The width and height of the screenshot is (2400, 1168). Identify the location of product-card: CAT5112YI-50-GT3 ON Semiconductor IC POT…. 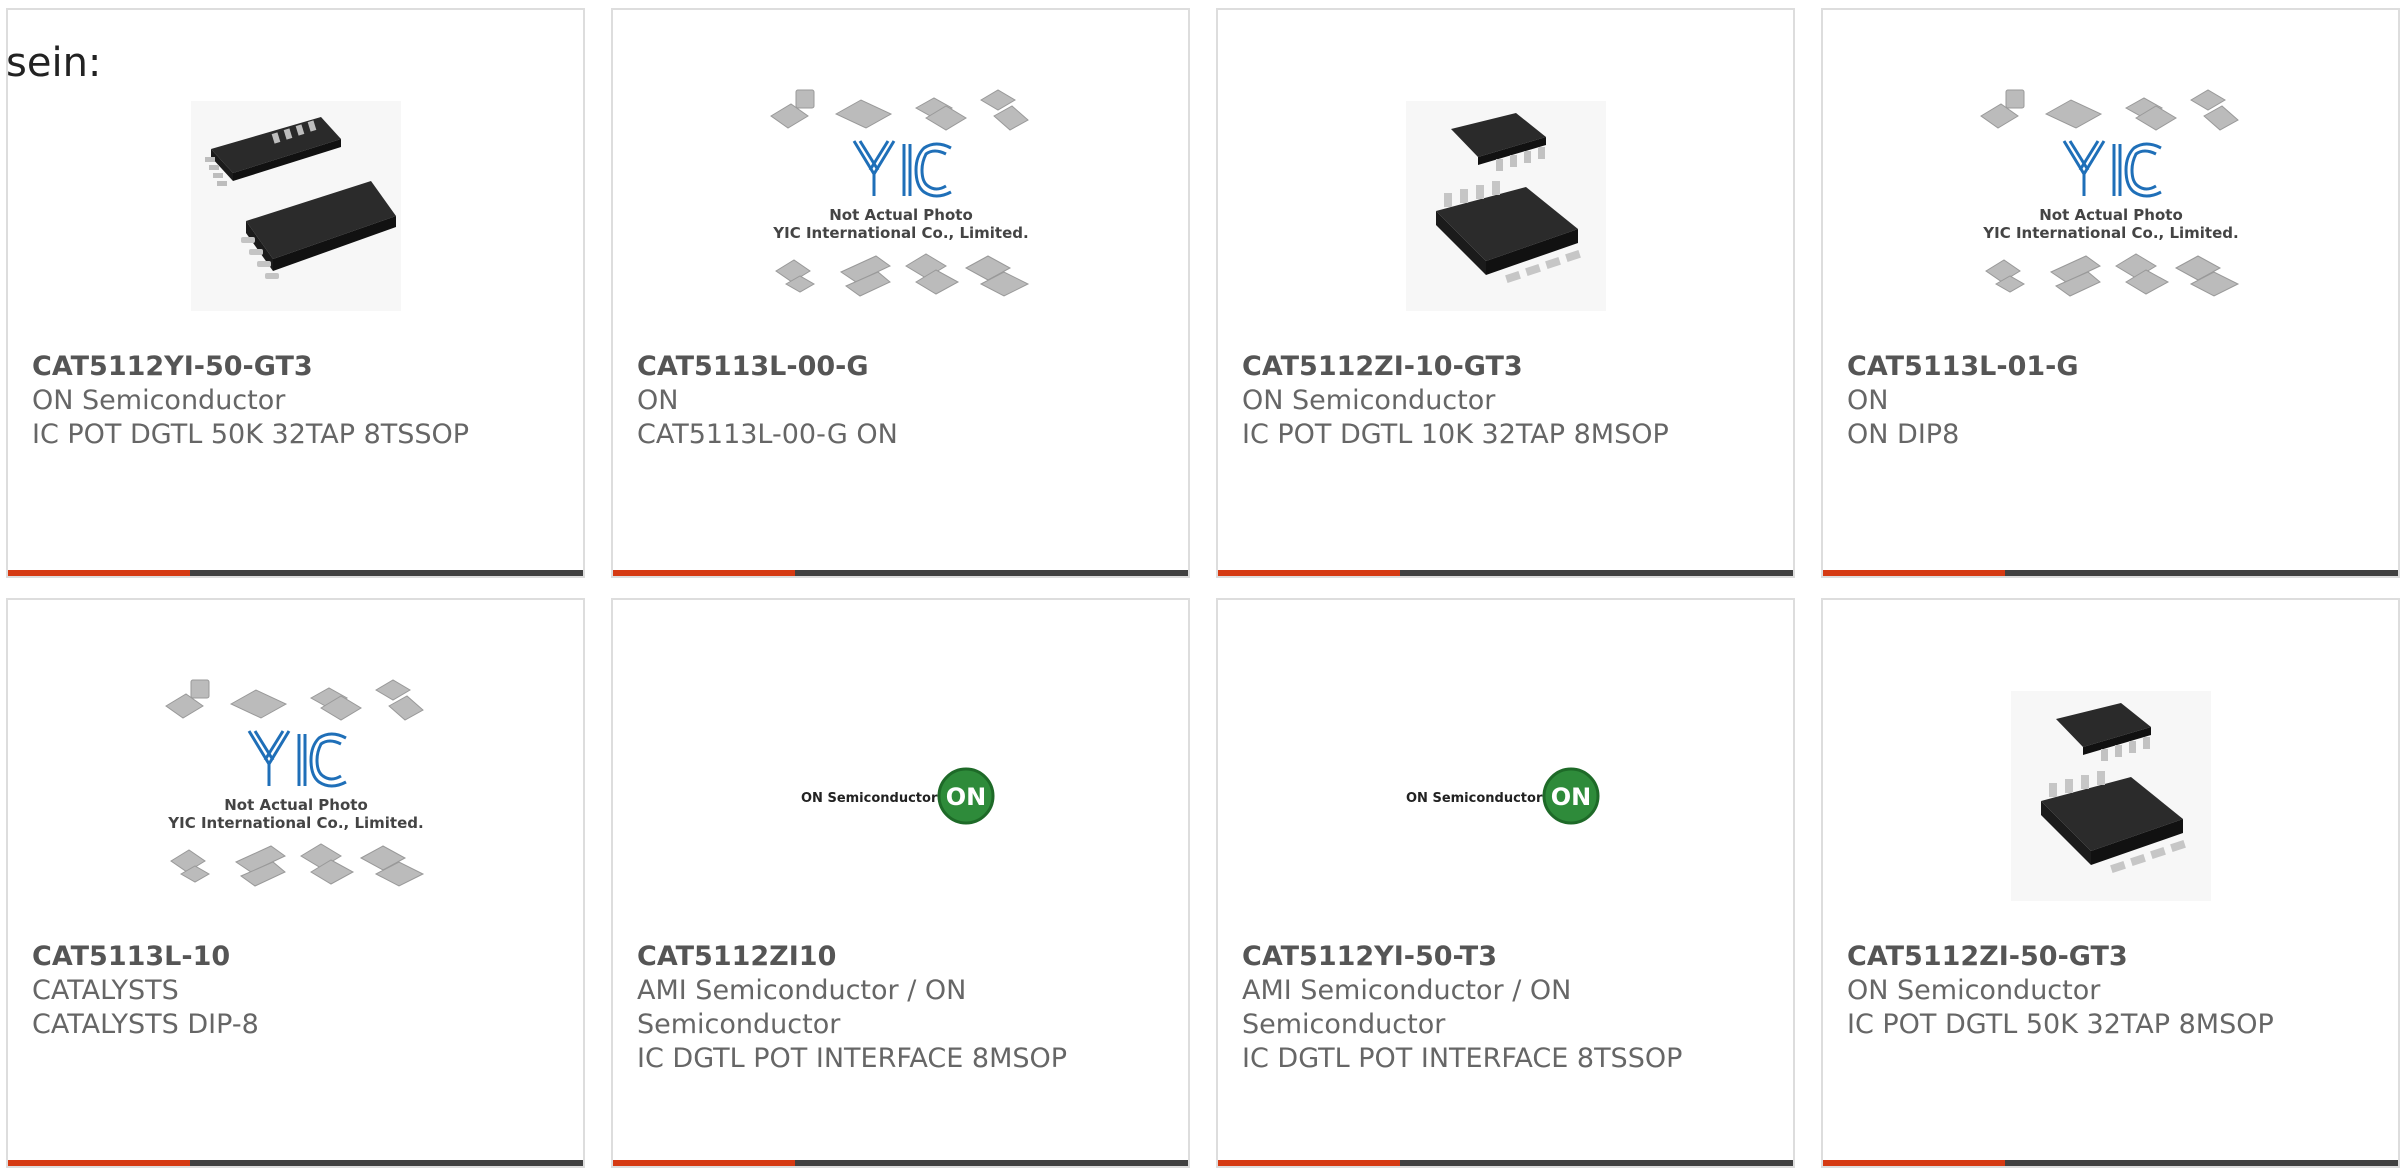
(295, 293).